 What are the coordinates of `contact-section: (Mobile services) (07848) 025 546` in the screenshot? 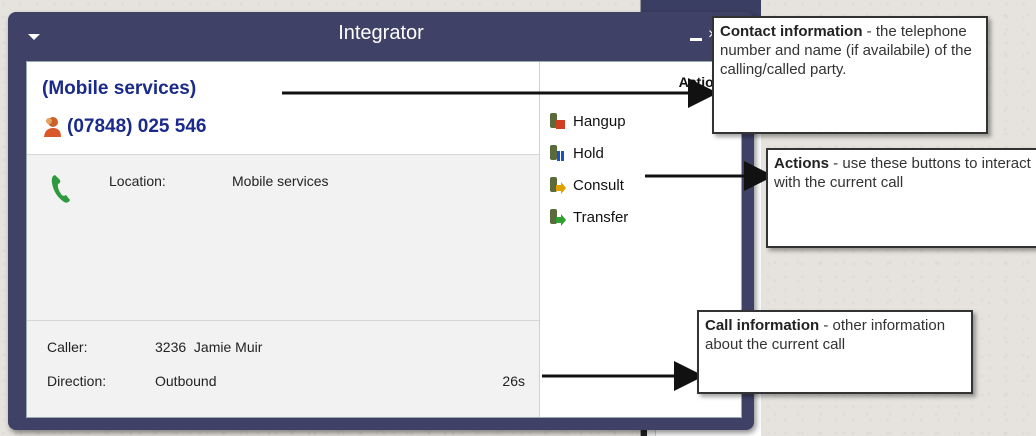 It's located at (283, 108).